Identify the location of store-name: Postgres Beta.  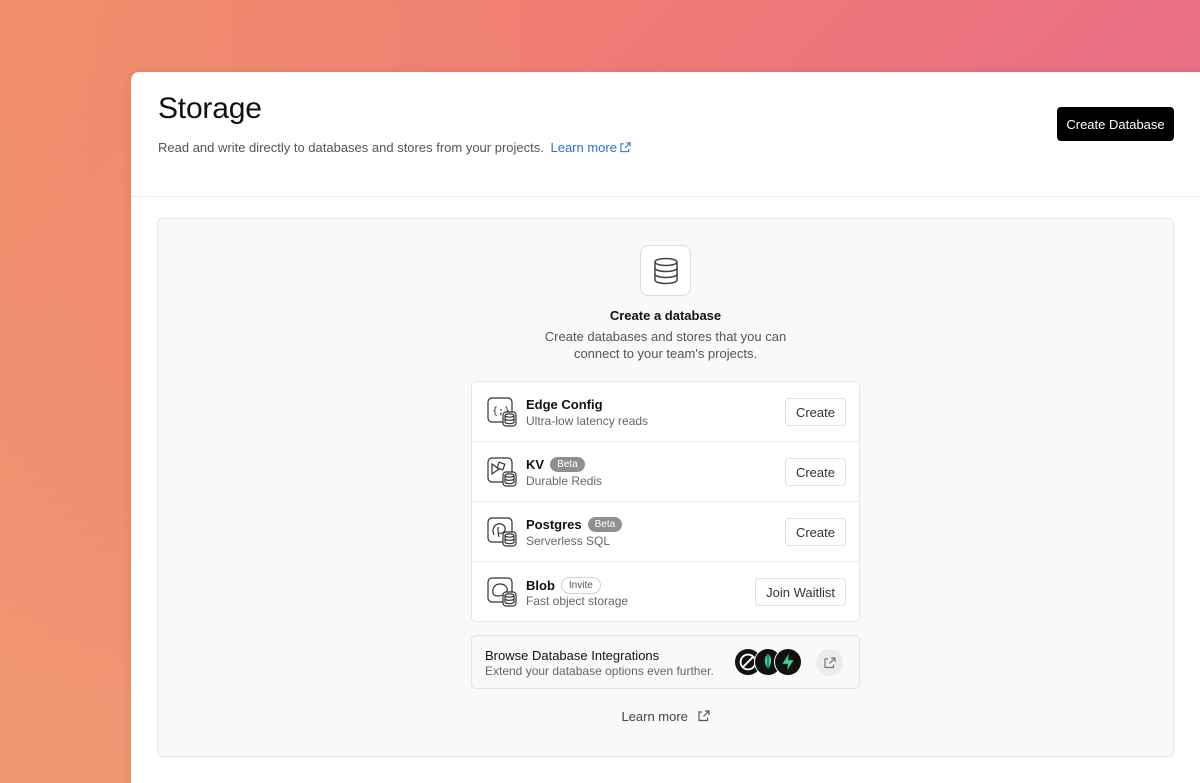
(574, 524).